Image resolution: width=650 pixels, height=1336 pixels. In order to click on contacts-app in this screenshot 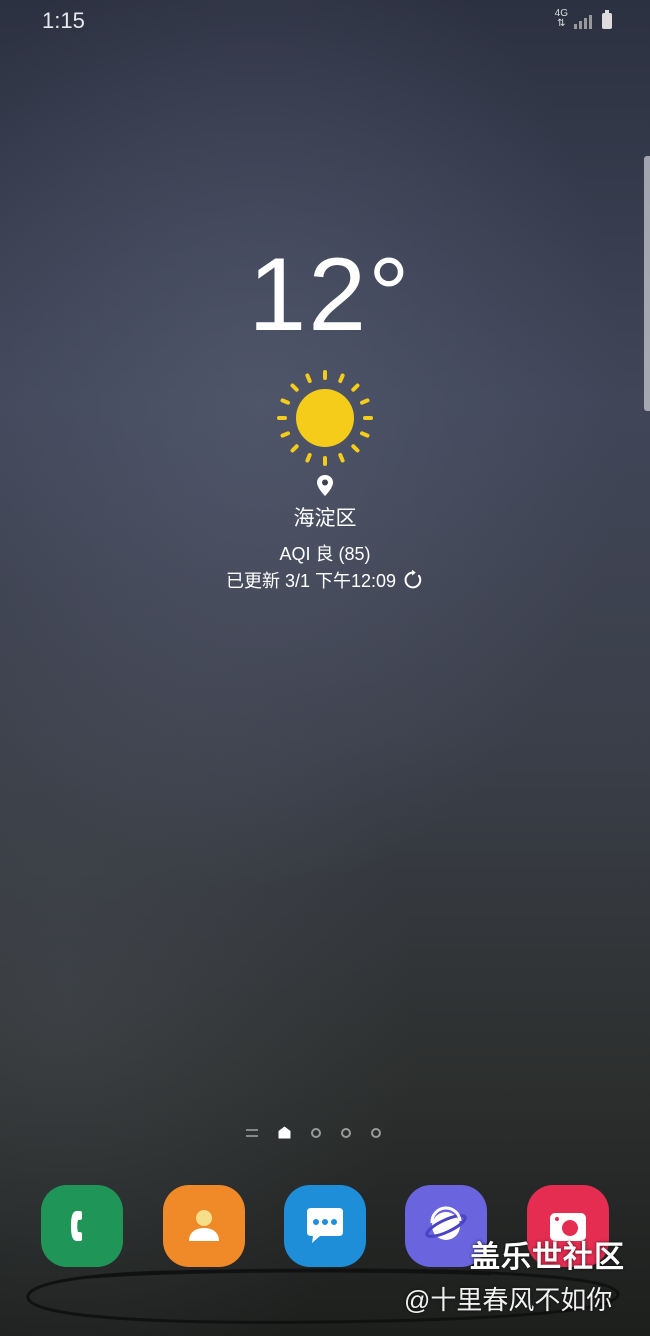, I will do `click(204, 1226)`.